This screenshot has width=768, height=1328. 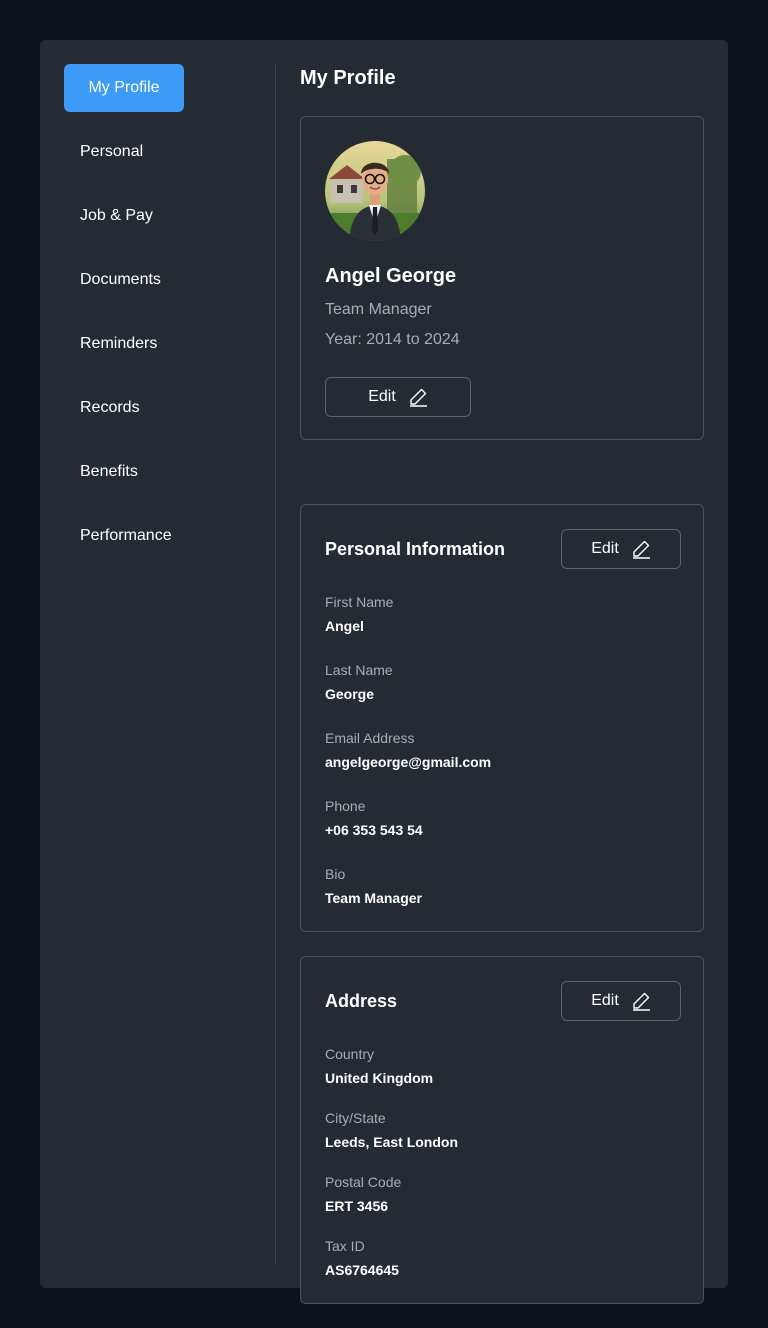 What do you see at coordinates (359, 614) in the screenshot?
I see `field-first-name: First Name Angel` at bounding box center [359, 614].